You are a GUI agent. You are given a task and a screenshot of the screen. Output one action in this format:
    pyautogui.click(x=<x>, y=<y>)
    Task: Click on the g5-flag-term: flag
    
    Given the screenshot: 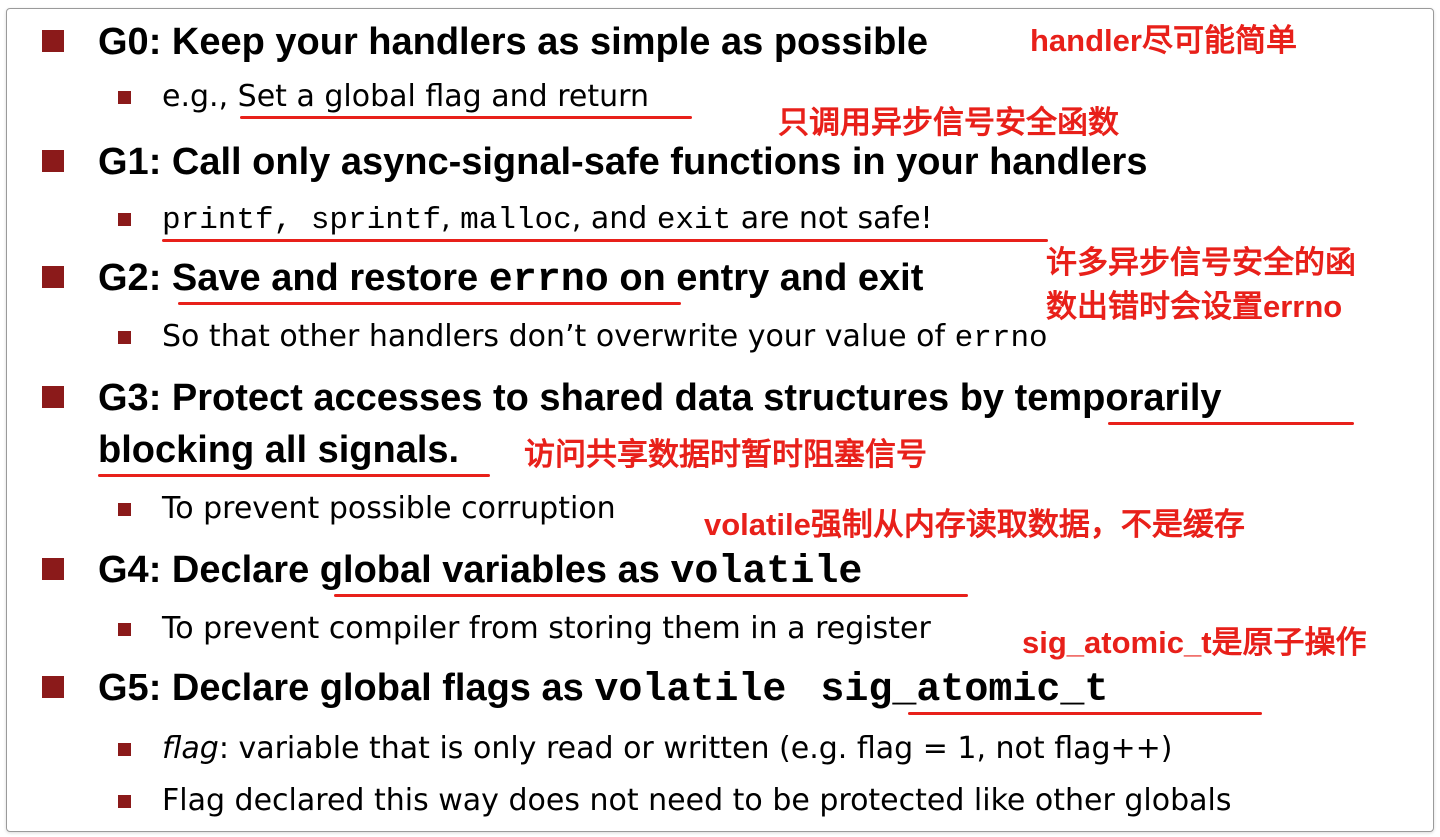 What is the action you would take?
    pyautogui.click(x=190, y=748)
    